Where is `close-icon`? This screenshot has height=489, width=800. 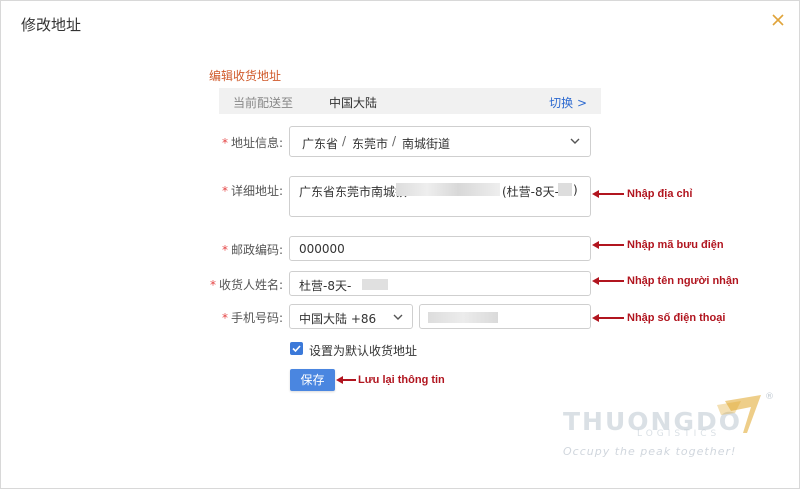
close-icon is located at coordinates (778, 20).